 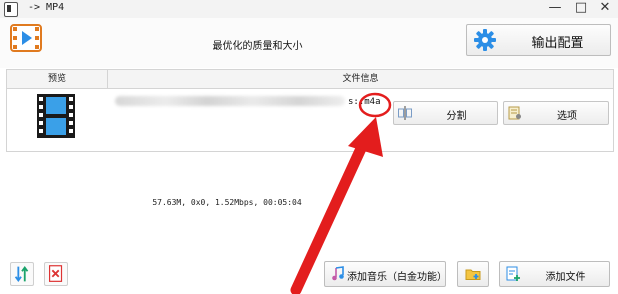 I want to click on output-settings-button: 输出配置, so click(x=538, y=40).